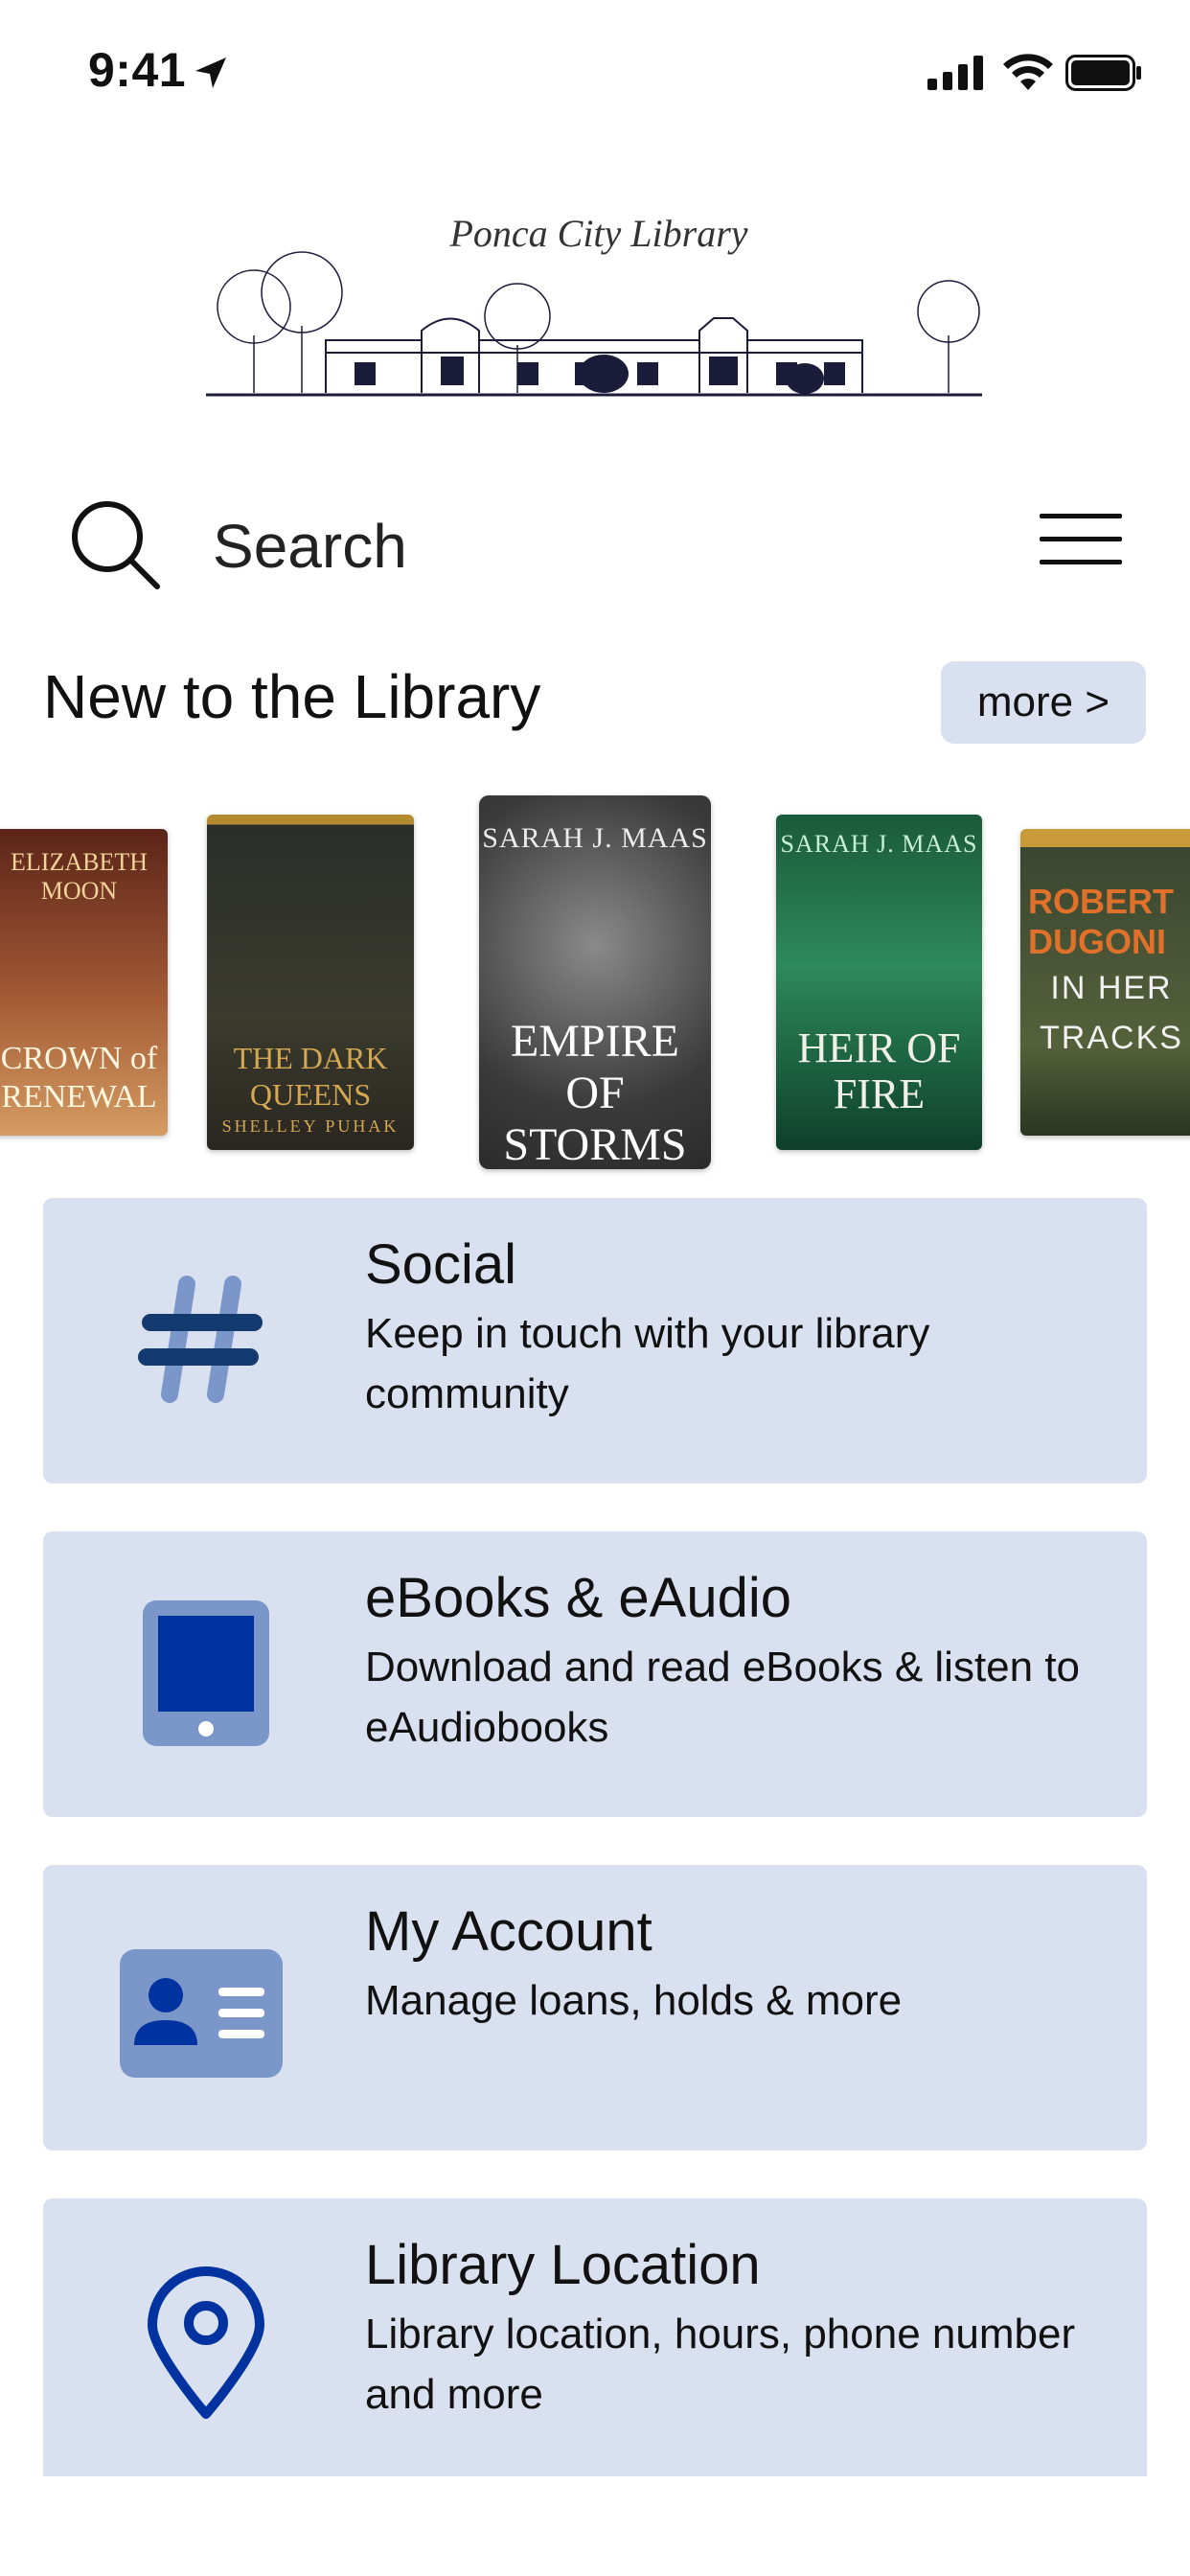 This screenshot has height=2576, width=1190. Describe the element at coordinates (595, 982) in the screenshot. I see `book-cover: SARAH J. MAAS EMPIRE OF STORMS` at that location.